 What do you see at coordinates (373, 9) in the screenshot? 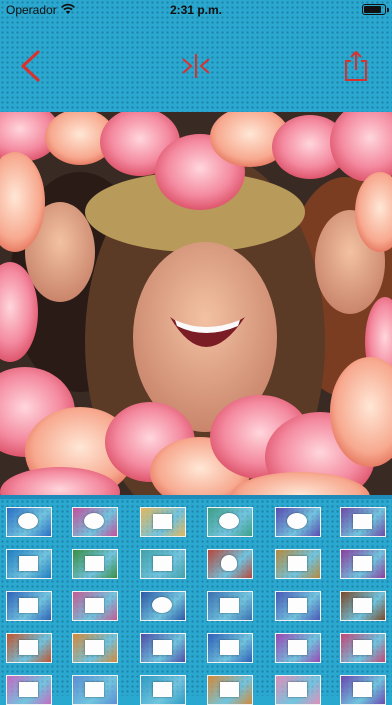
I see `battery-level` at bounding box center [373, 9].